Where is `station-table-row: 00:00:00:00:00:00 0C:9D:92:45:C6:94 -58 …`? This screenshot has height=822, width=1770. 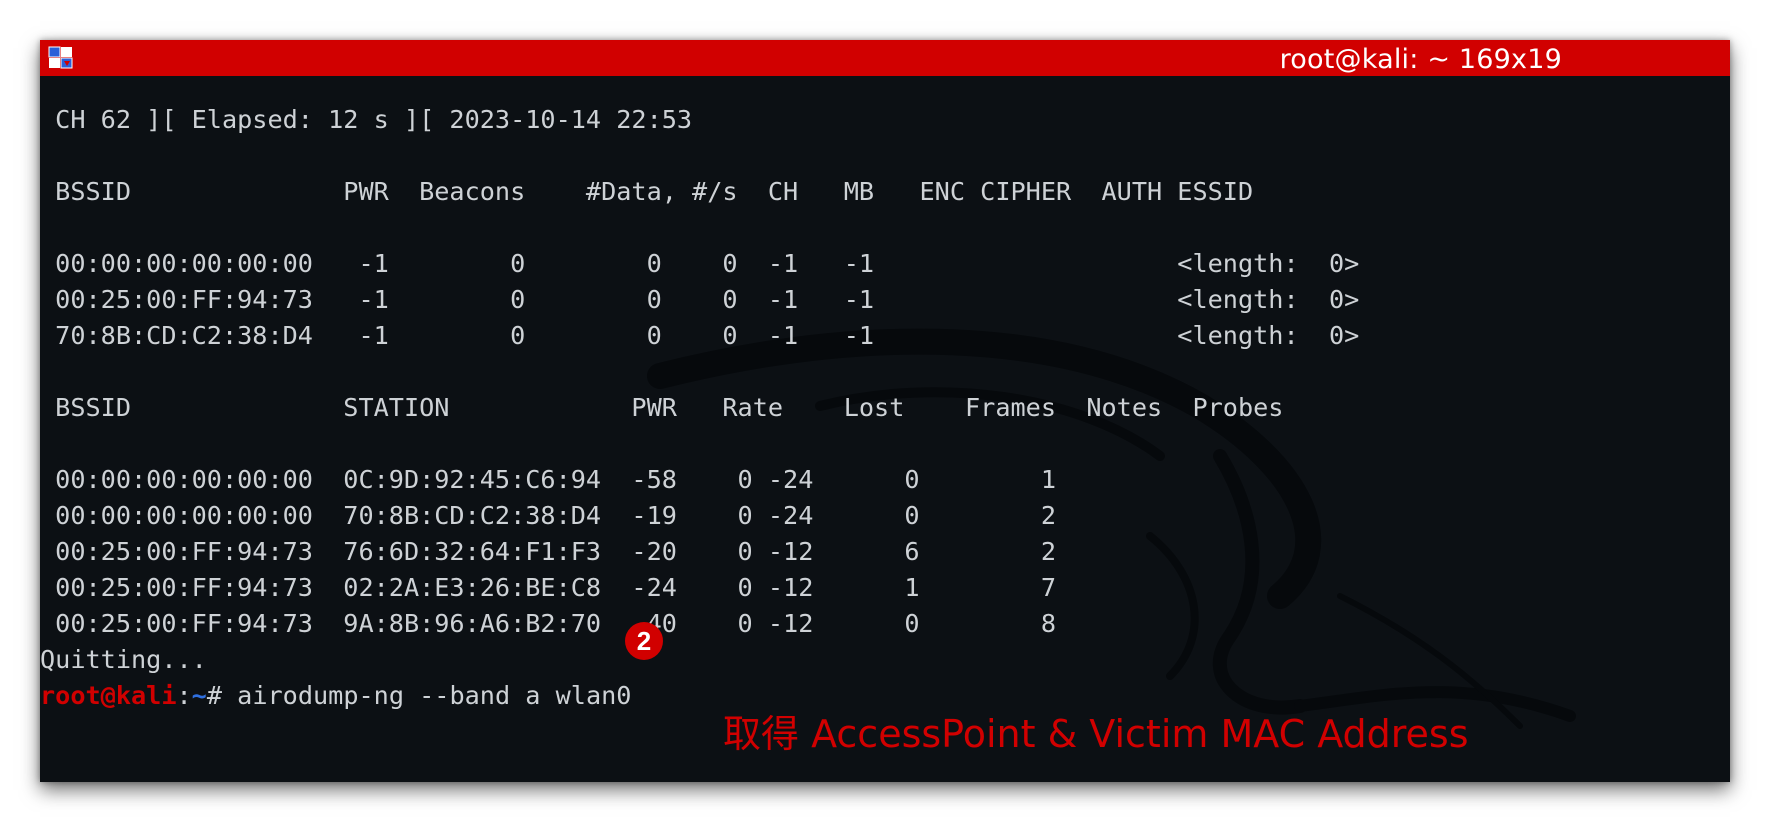 station-table-row: 00:00:00:00:00:00 0C:9D:92:45:C6:94 -58 … is located at coordinates (548, 479).